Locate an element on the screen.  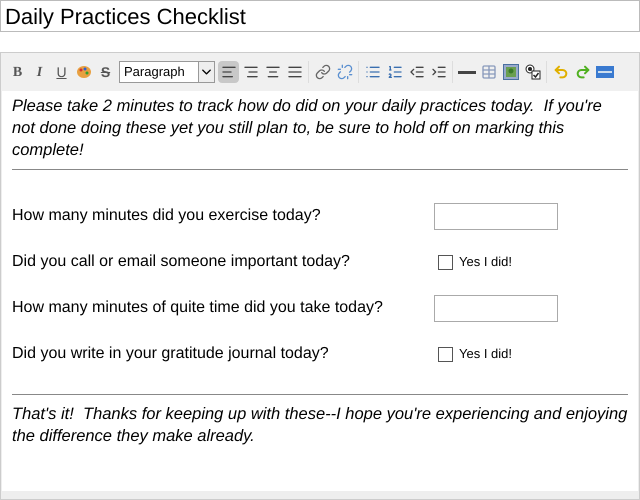
align-left-button is located at coordinates (228, 72).